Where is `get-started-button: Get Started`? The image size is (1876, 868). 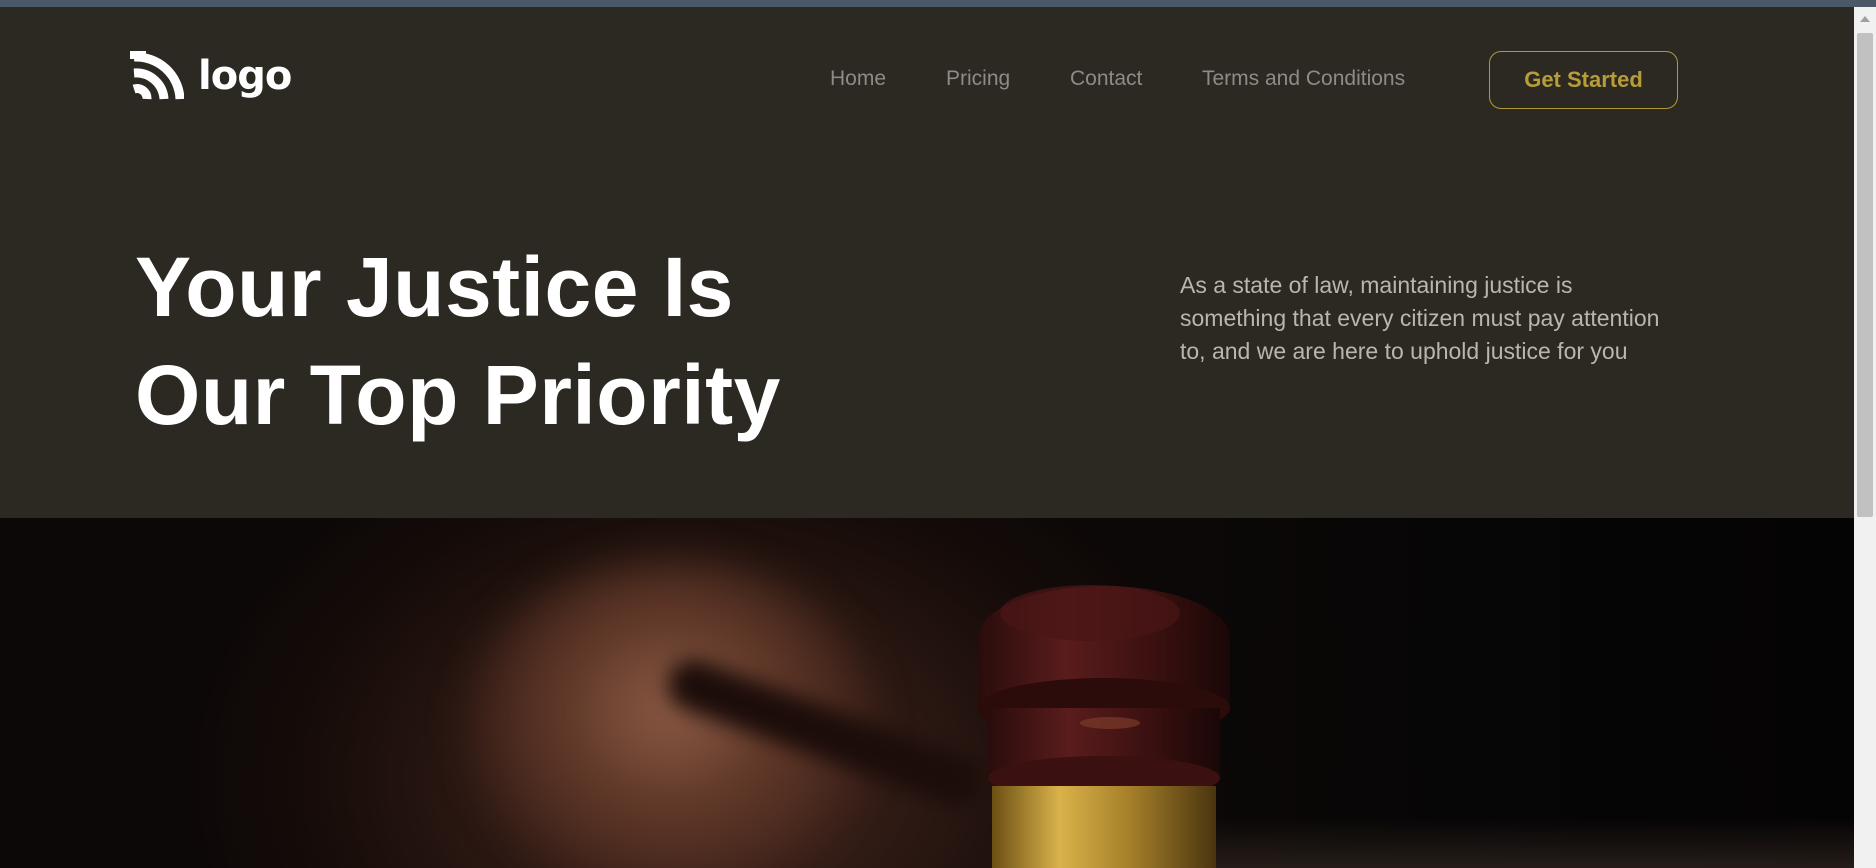
get-started-button: Get Started is located at coordinates (1583, 80).